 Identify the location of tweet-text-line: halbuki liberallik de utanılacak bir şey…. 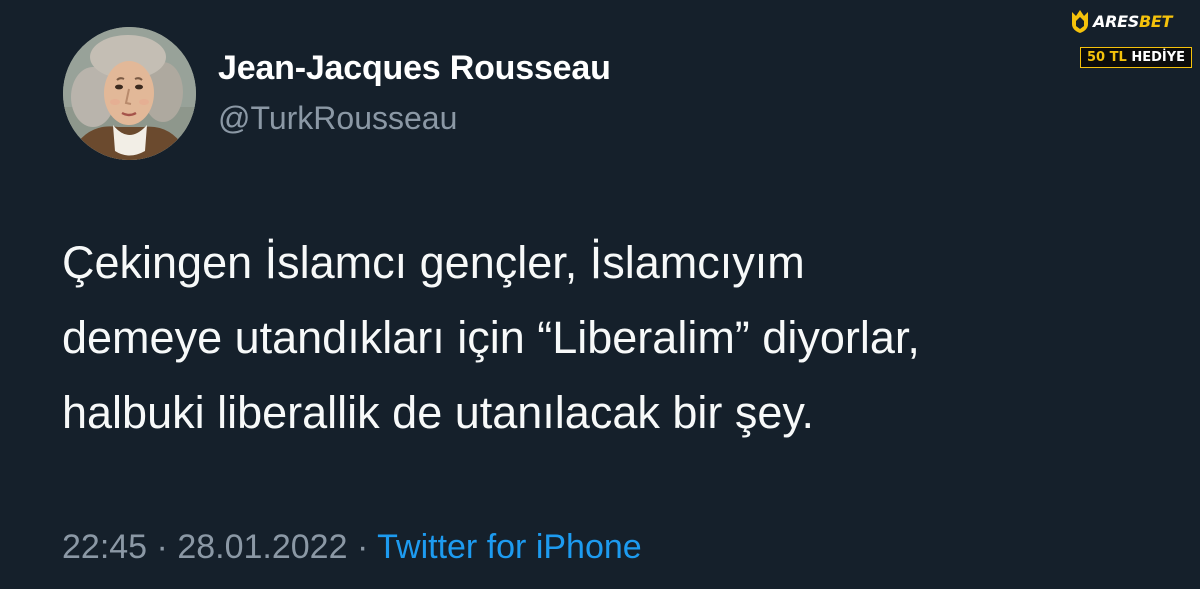
(438, 412).